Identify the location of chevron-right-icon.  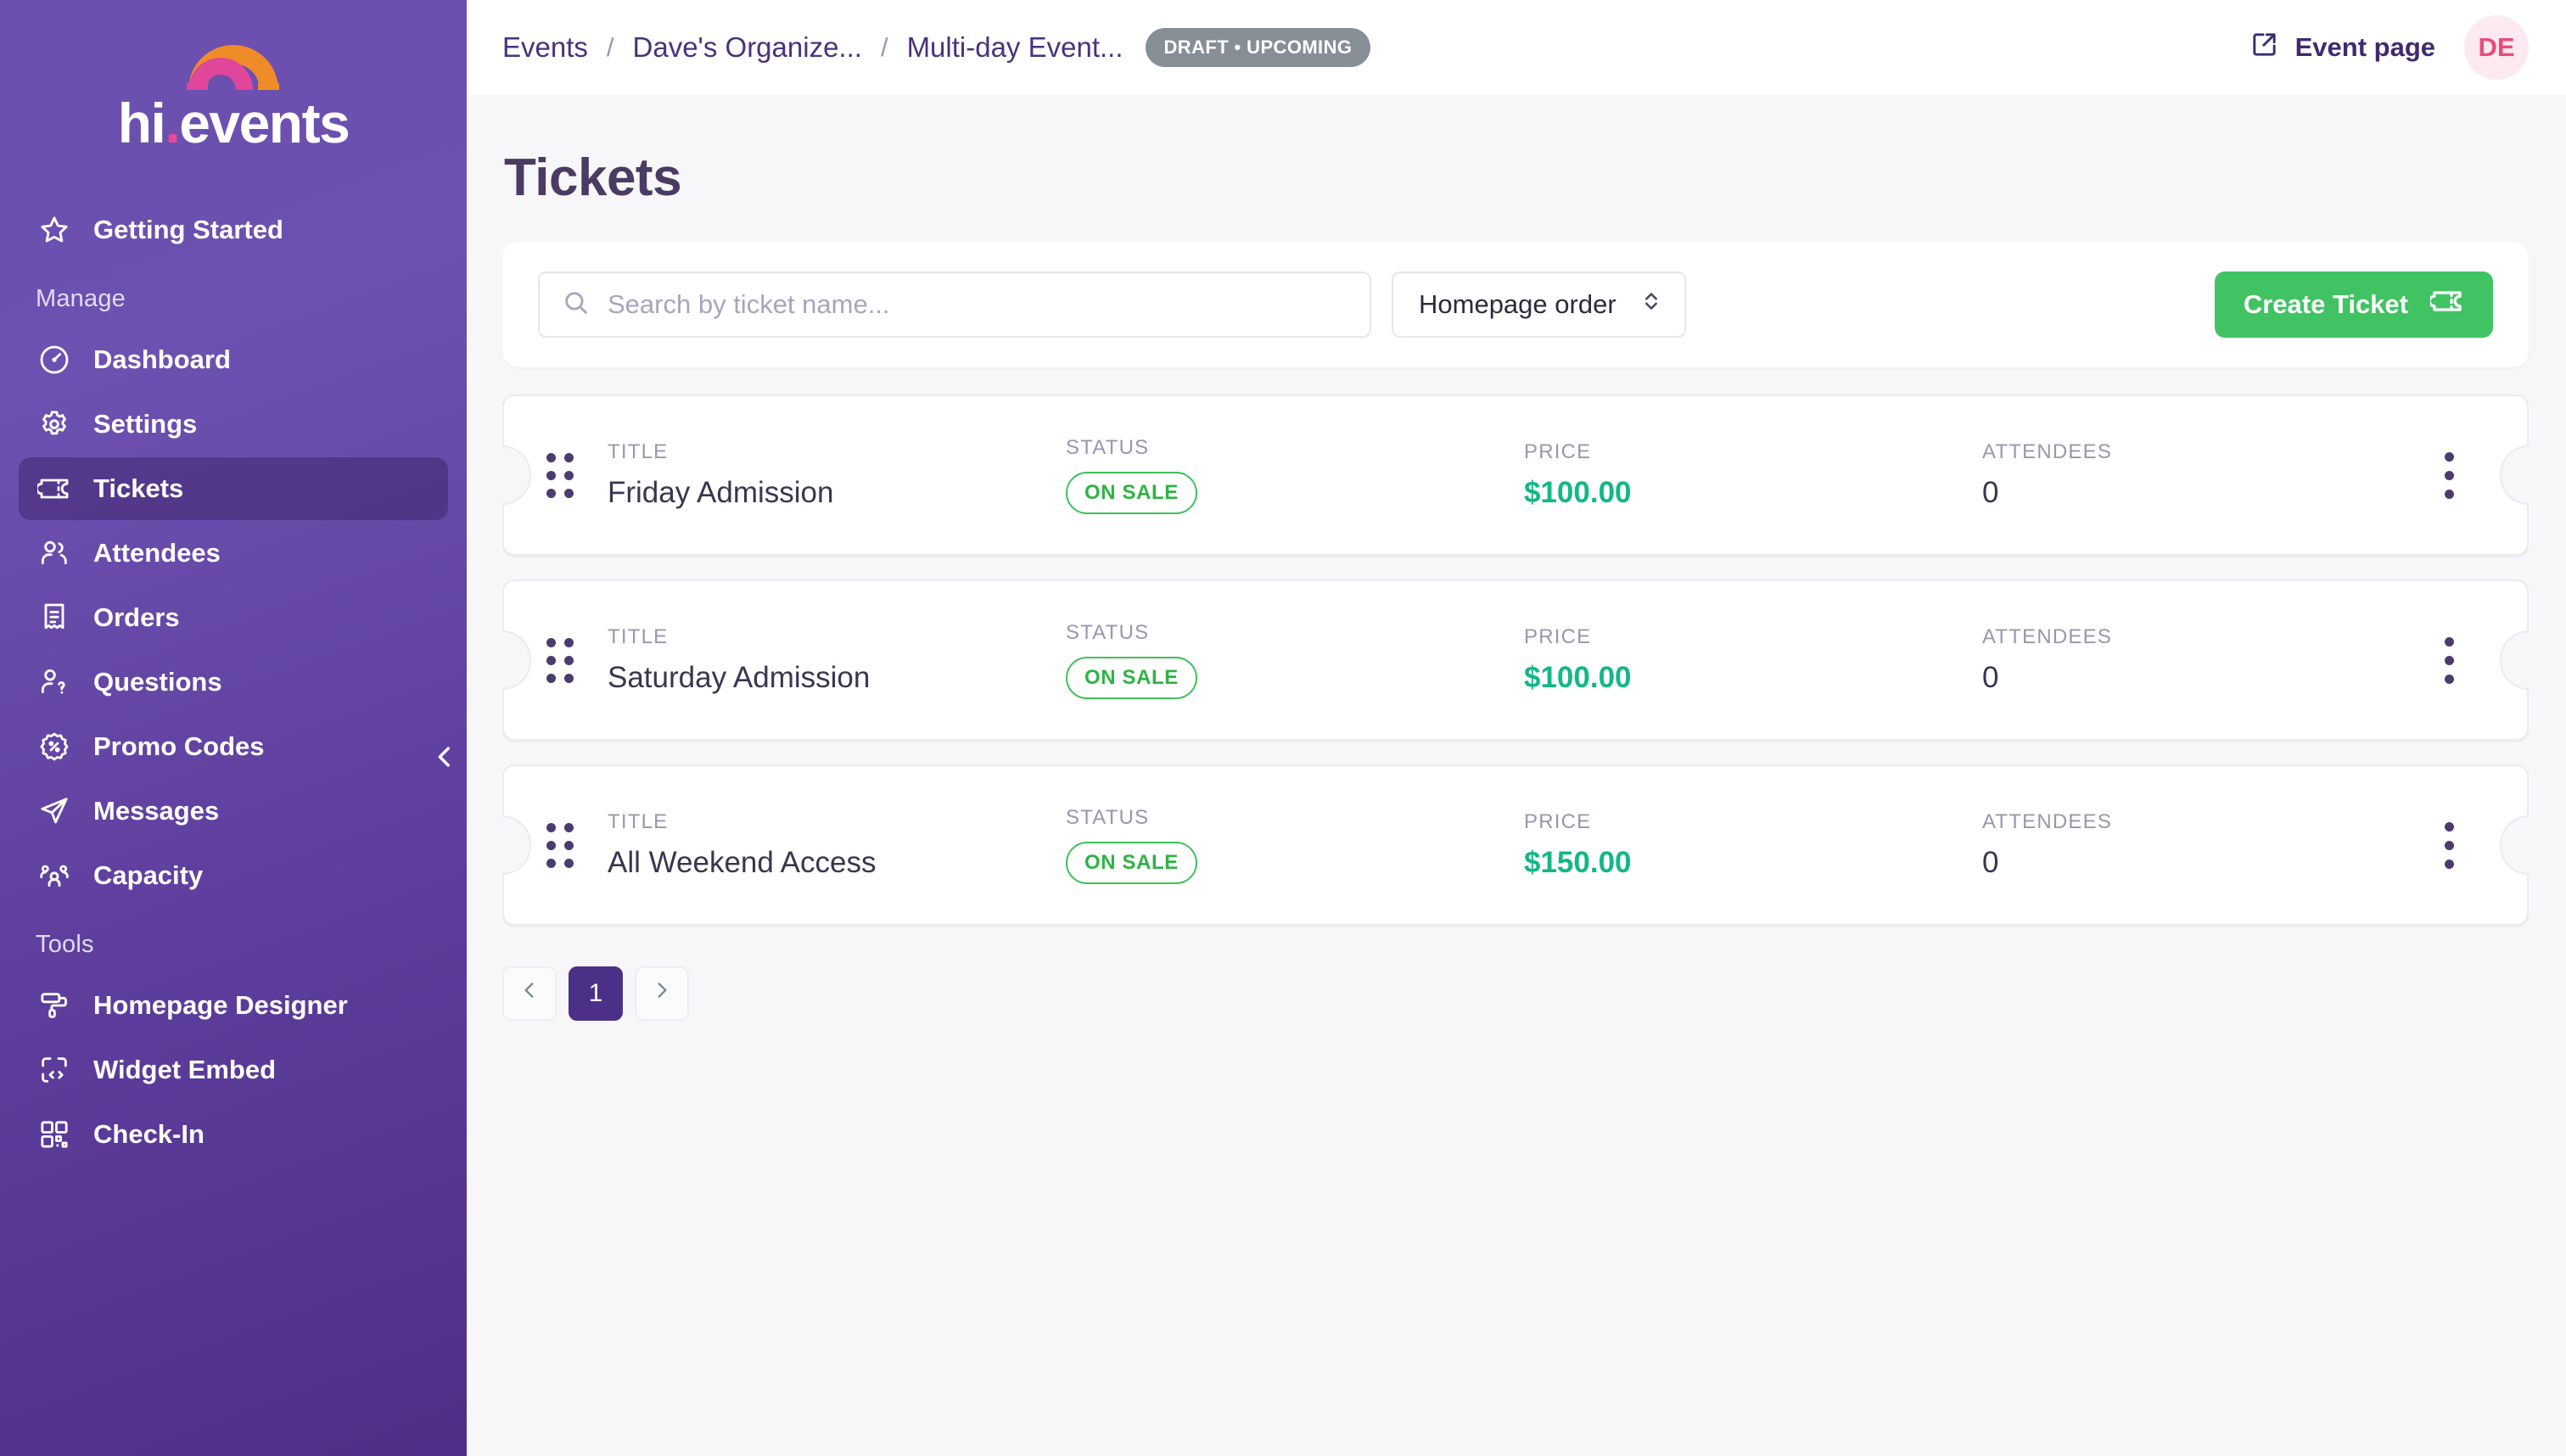
(662, 993).